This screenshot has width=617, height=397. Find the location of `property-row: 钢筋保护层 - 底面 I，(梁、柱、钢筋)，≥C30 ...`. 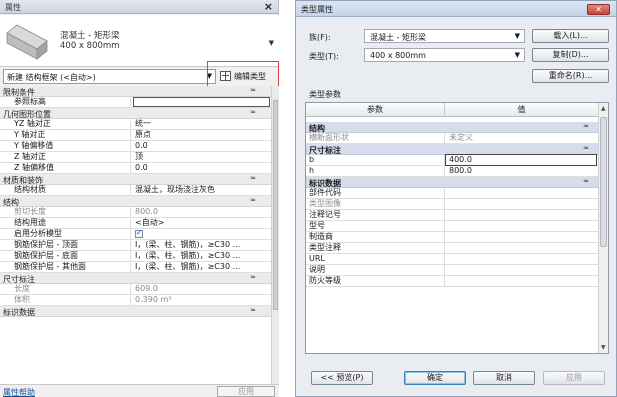

property-row: 钢筋保护层 - 底面 I，(梁、柱、钢筋)，≥C30 ... is located at coordinates (135, 256).